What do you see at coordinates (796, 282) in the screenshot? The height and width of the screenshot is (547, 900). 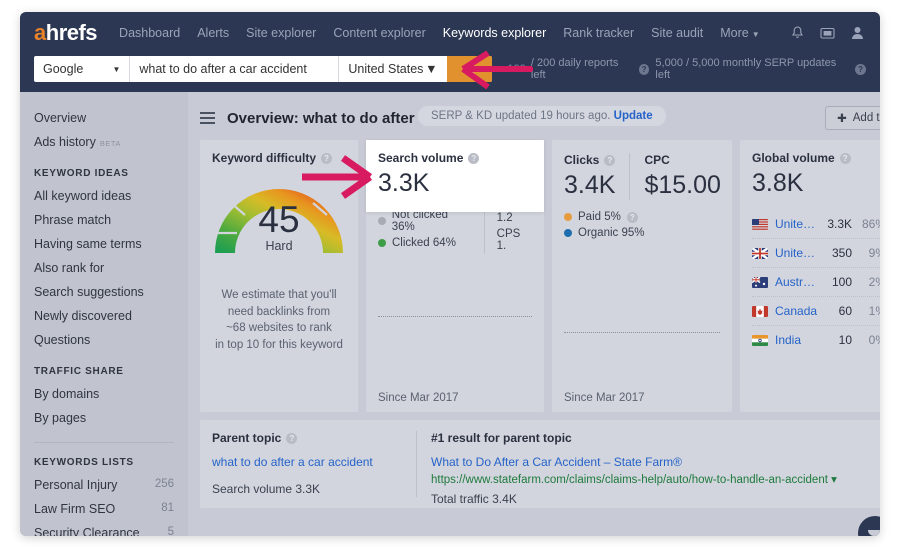 I see `country-name: Australia` at bounding box center [796, 282].